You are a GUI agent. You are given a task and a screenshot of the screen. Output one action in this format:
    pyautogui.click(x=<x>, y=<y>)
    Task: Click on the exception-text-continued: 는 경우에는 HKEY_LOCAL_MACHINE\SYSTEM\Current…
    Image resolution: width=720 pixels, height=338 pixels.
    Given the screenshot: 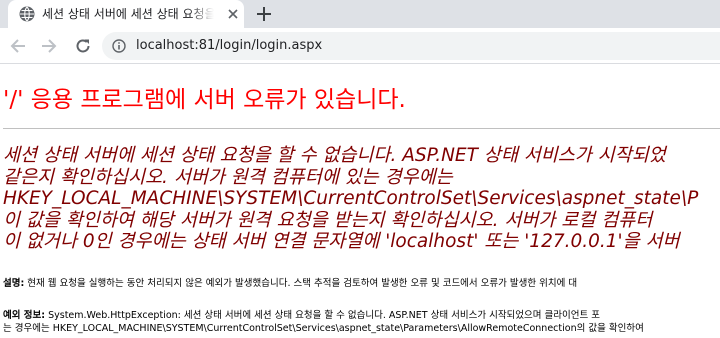 What is the action you would take?
    pyautogui.click(x=323, y=328)
    